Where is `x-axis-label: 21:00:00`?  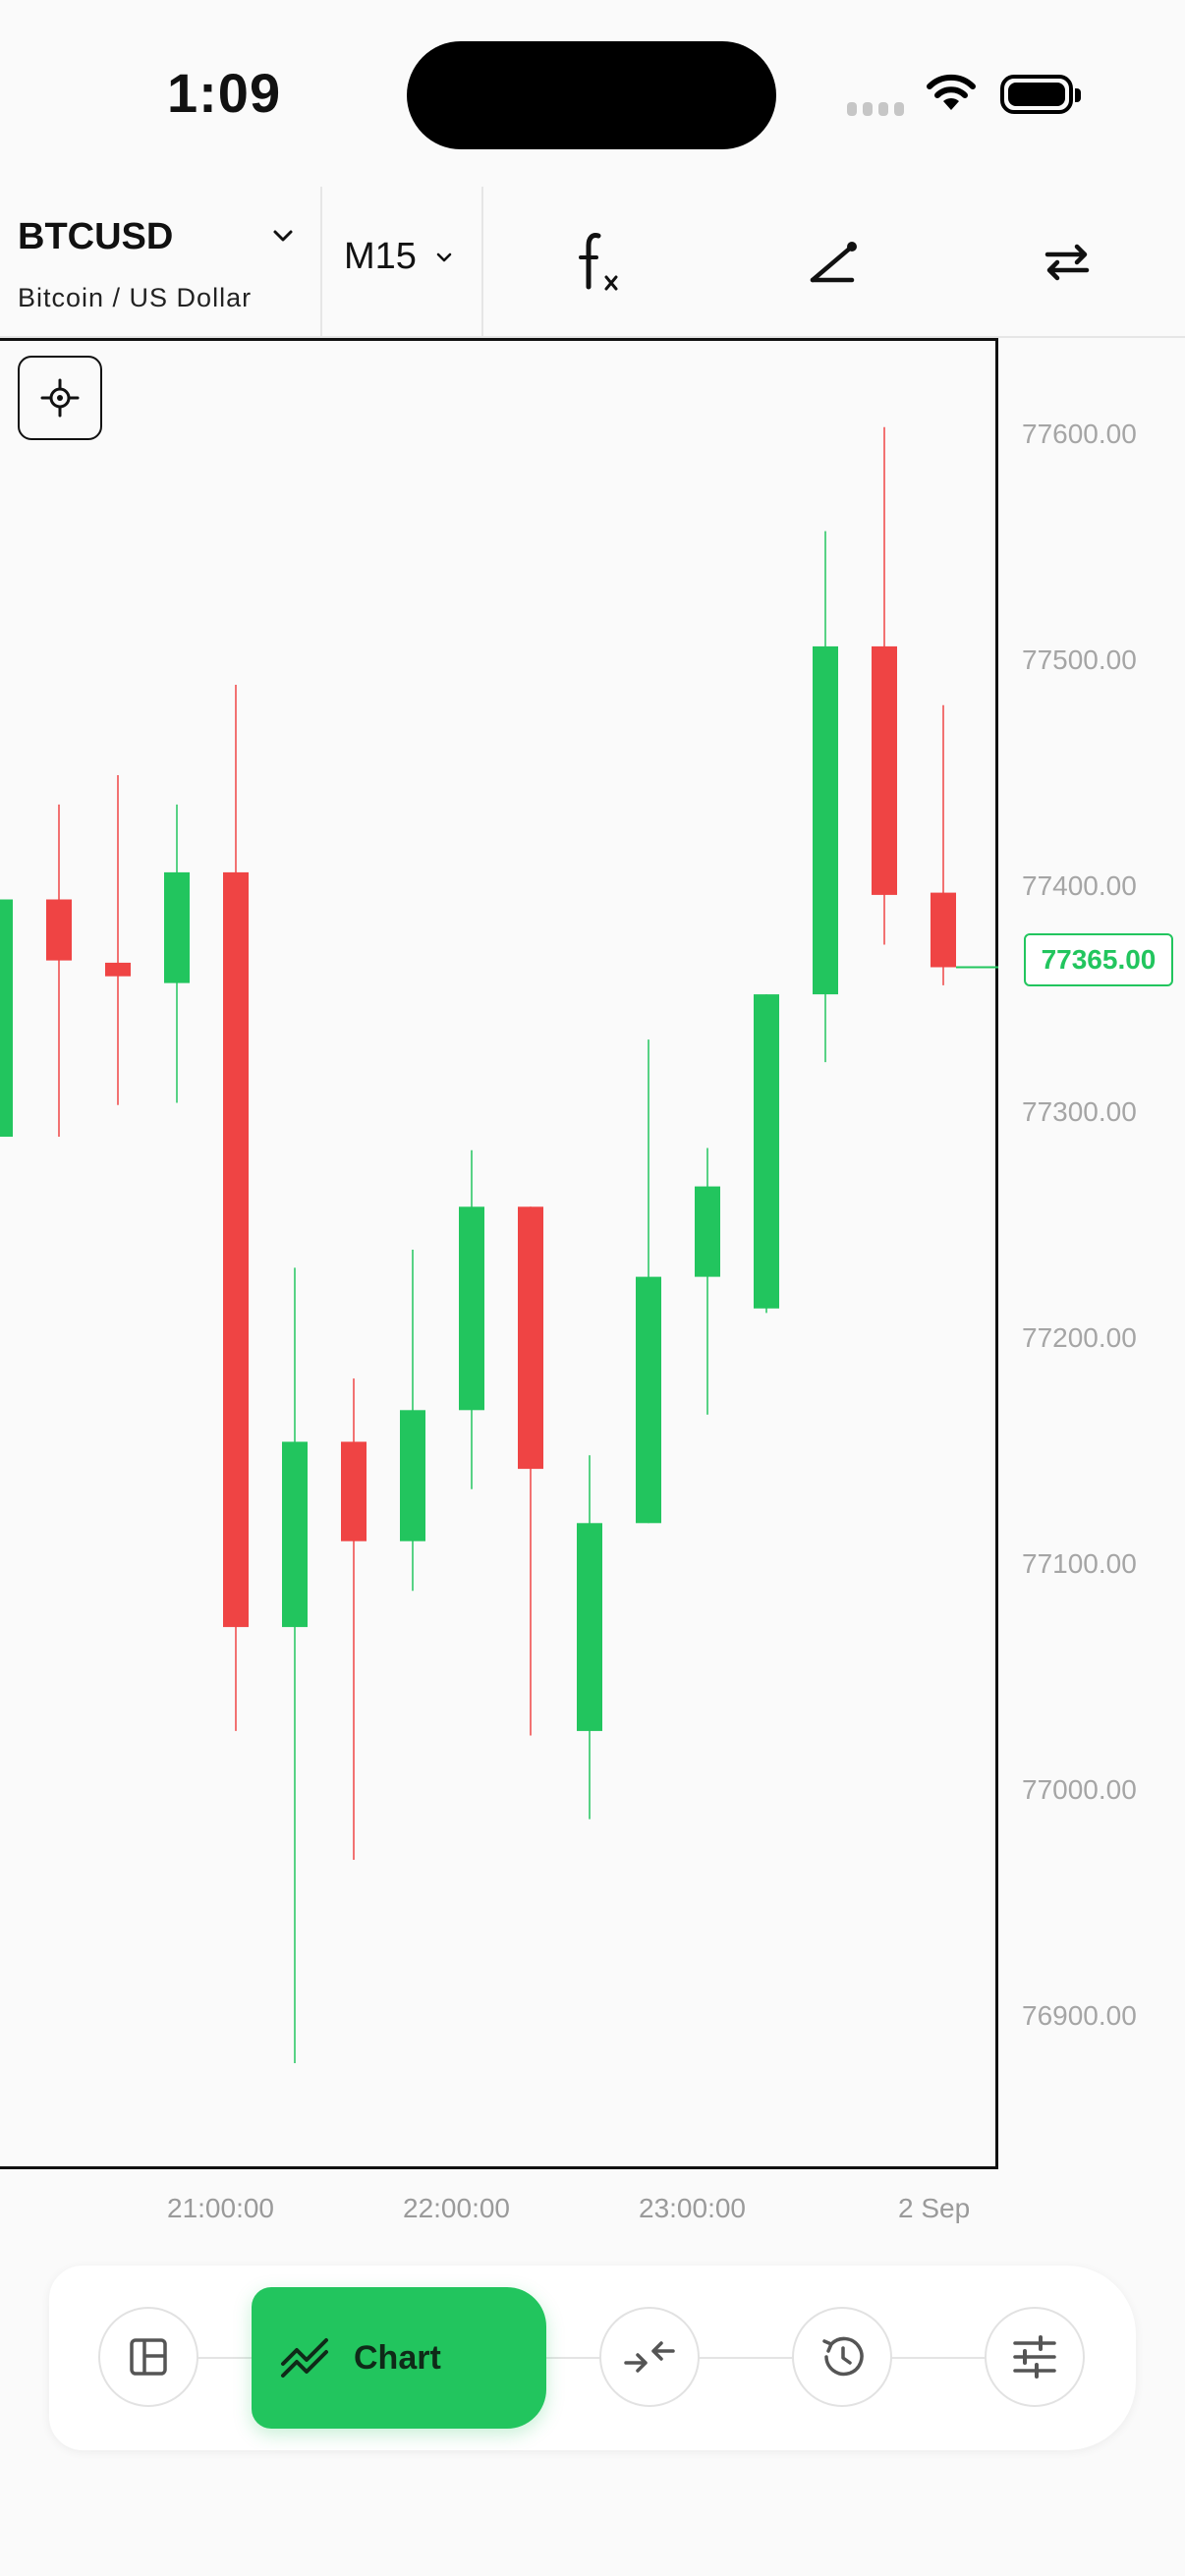
x-axis-label: 21:00:00 is located at coordinates (221, 2208).